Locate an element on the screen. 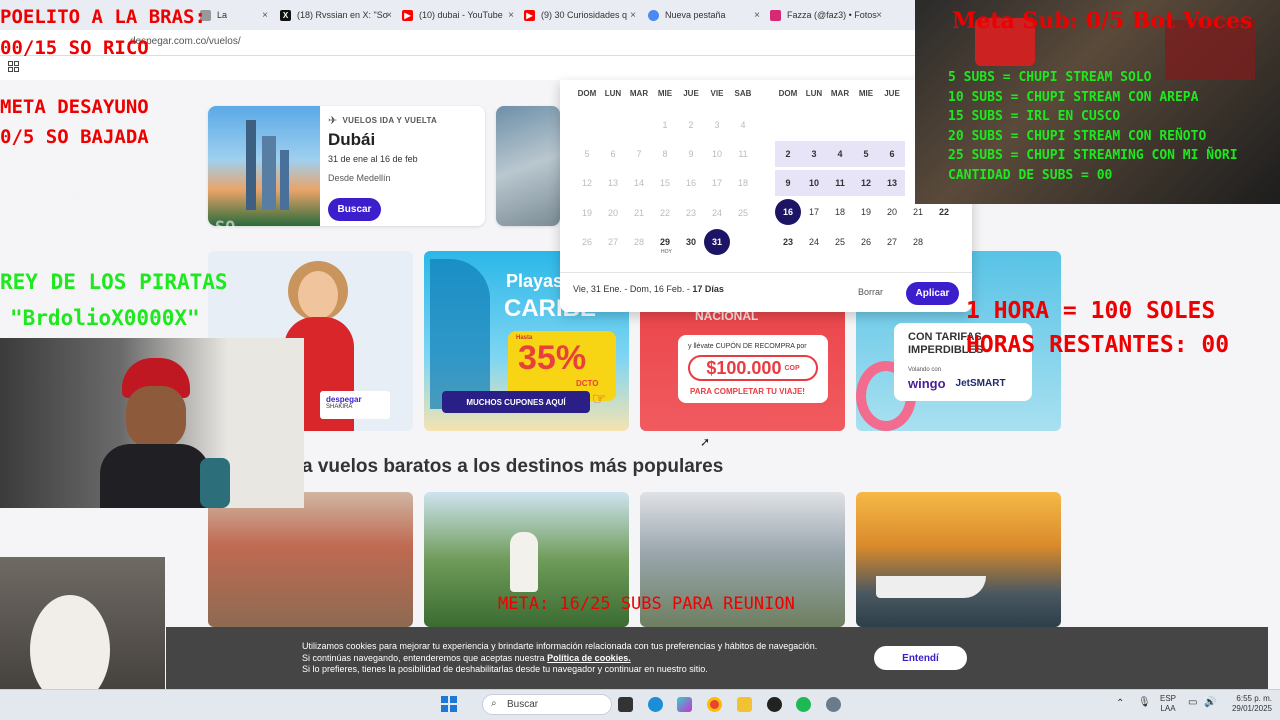 This screenshot has width=1280, height=720. taskbar-search: ⌕ Buscar is located at coordinates (547, 704).